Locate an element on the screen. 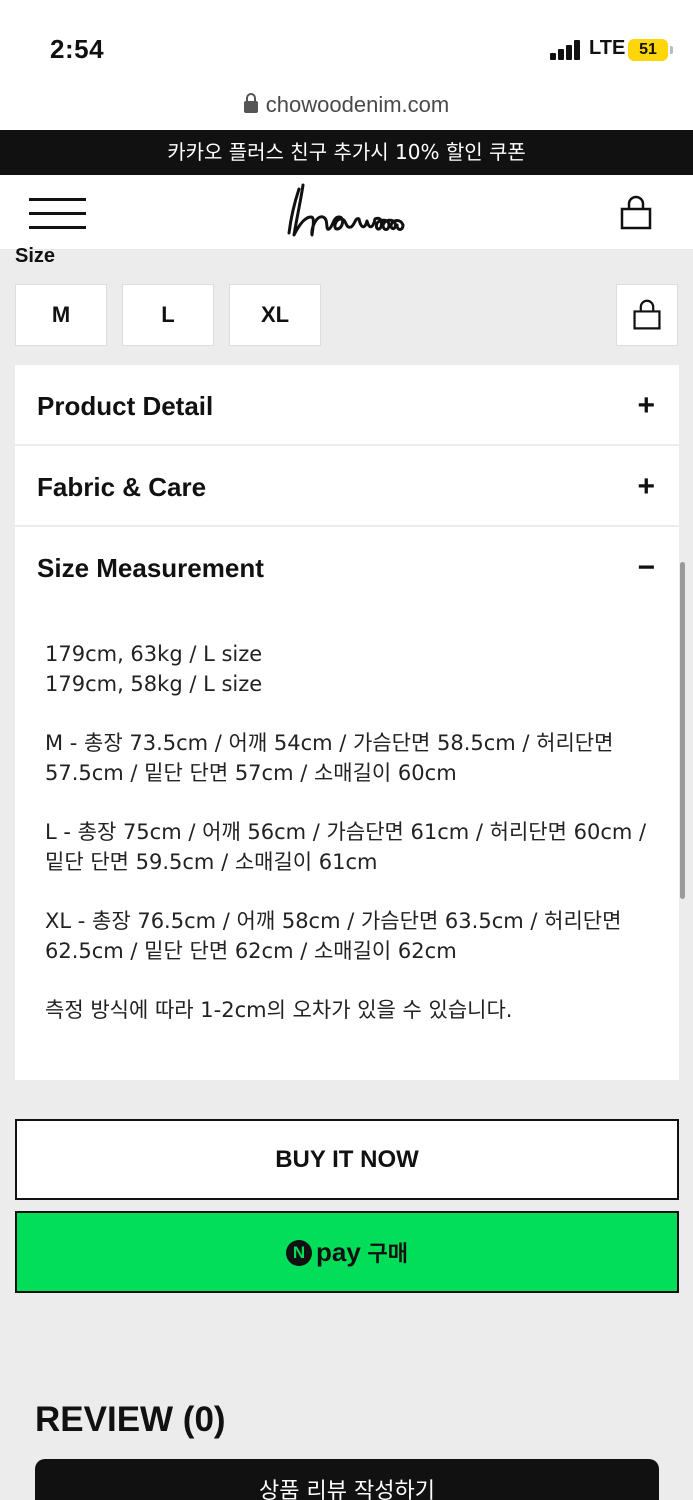  add-to-cart-button is located at coordinates (647, 315).